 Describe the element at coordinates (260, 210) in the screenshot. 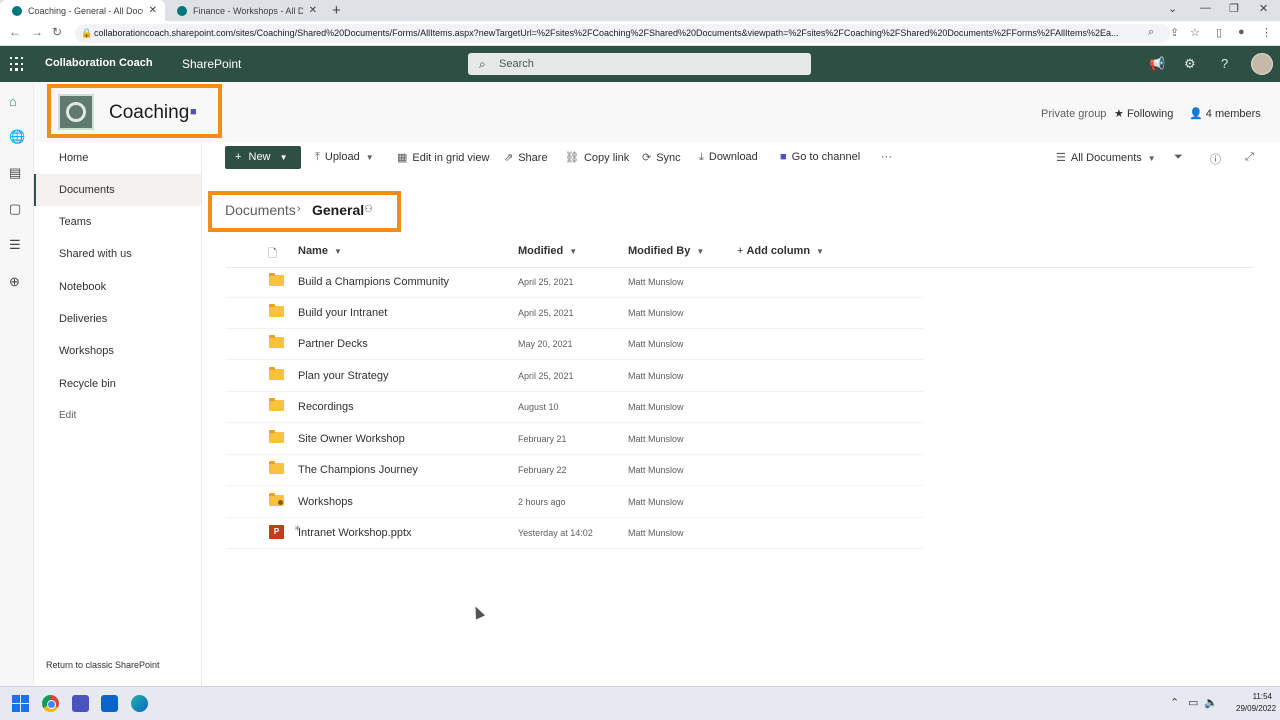

I see `breadcrumb-documents: Documents` at that location.